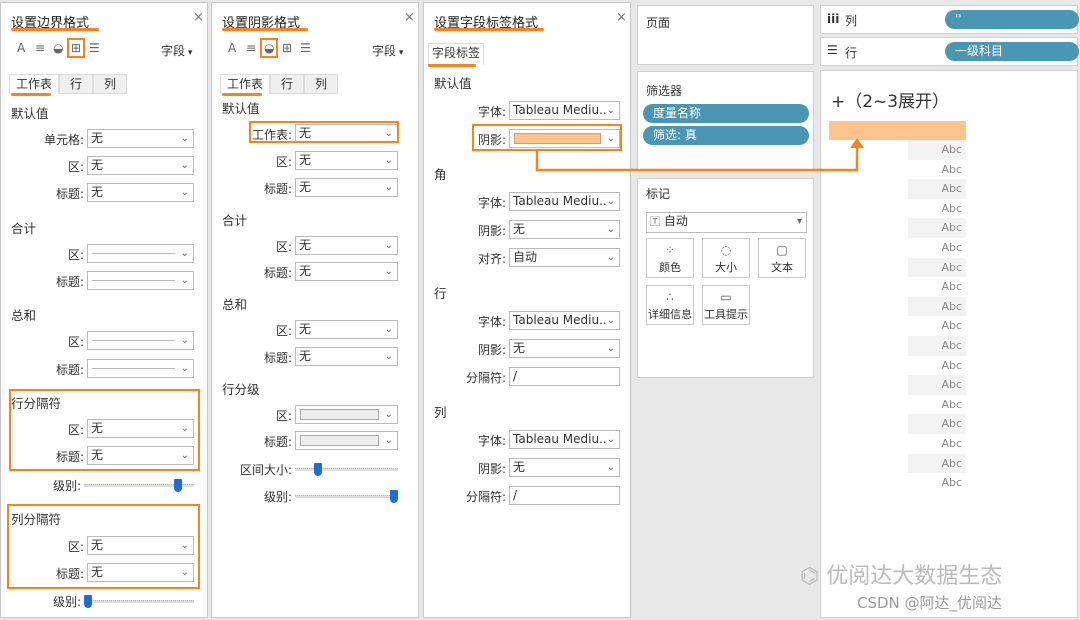 This screenshot has height=620, width=1080. I want to click on watermark-credit: CSDN @阿达_优阅达, so click(930, 603).